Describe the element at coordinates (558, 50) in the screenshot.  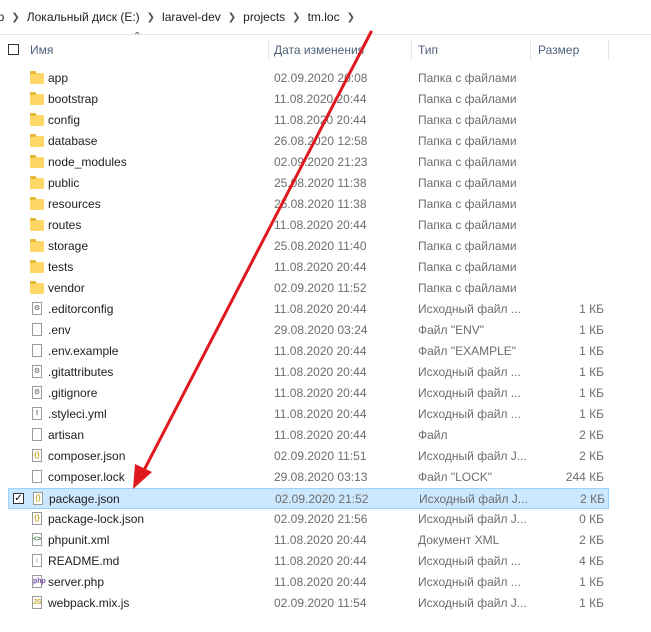
I see `column-header-size: Размер` at that location.